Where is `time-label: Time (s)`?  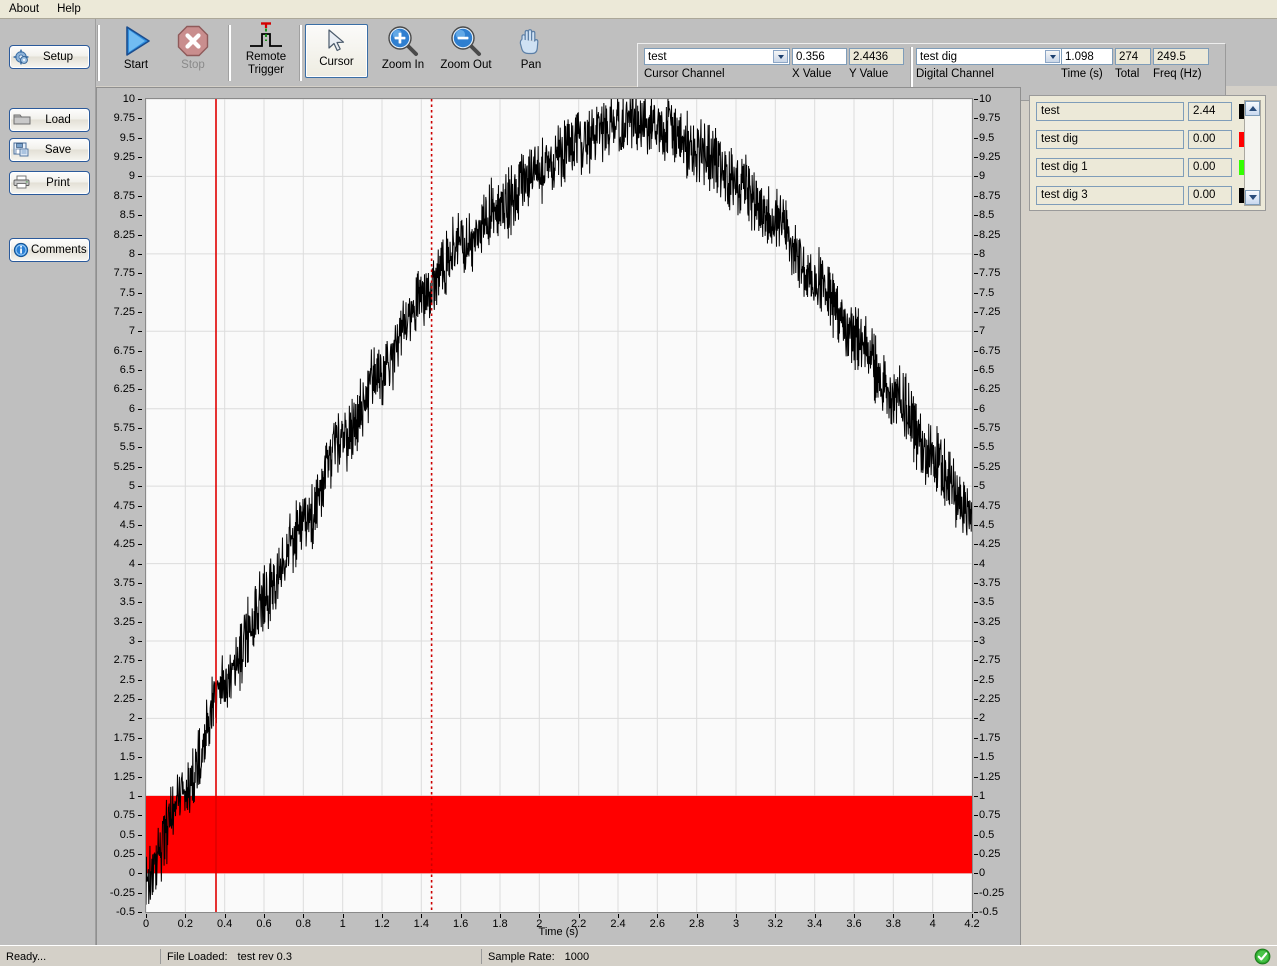
time-label: Time (s) is located at coordinates (1082, 74).